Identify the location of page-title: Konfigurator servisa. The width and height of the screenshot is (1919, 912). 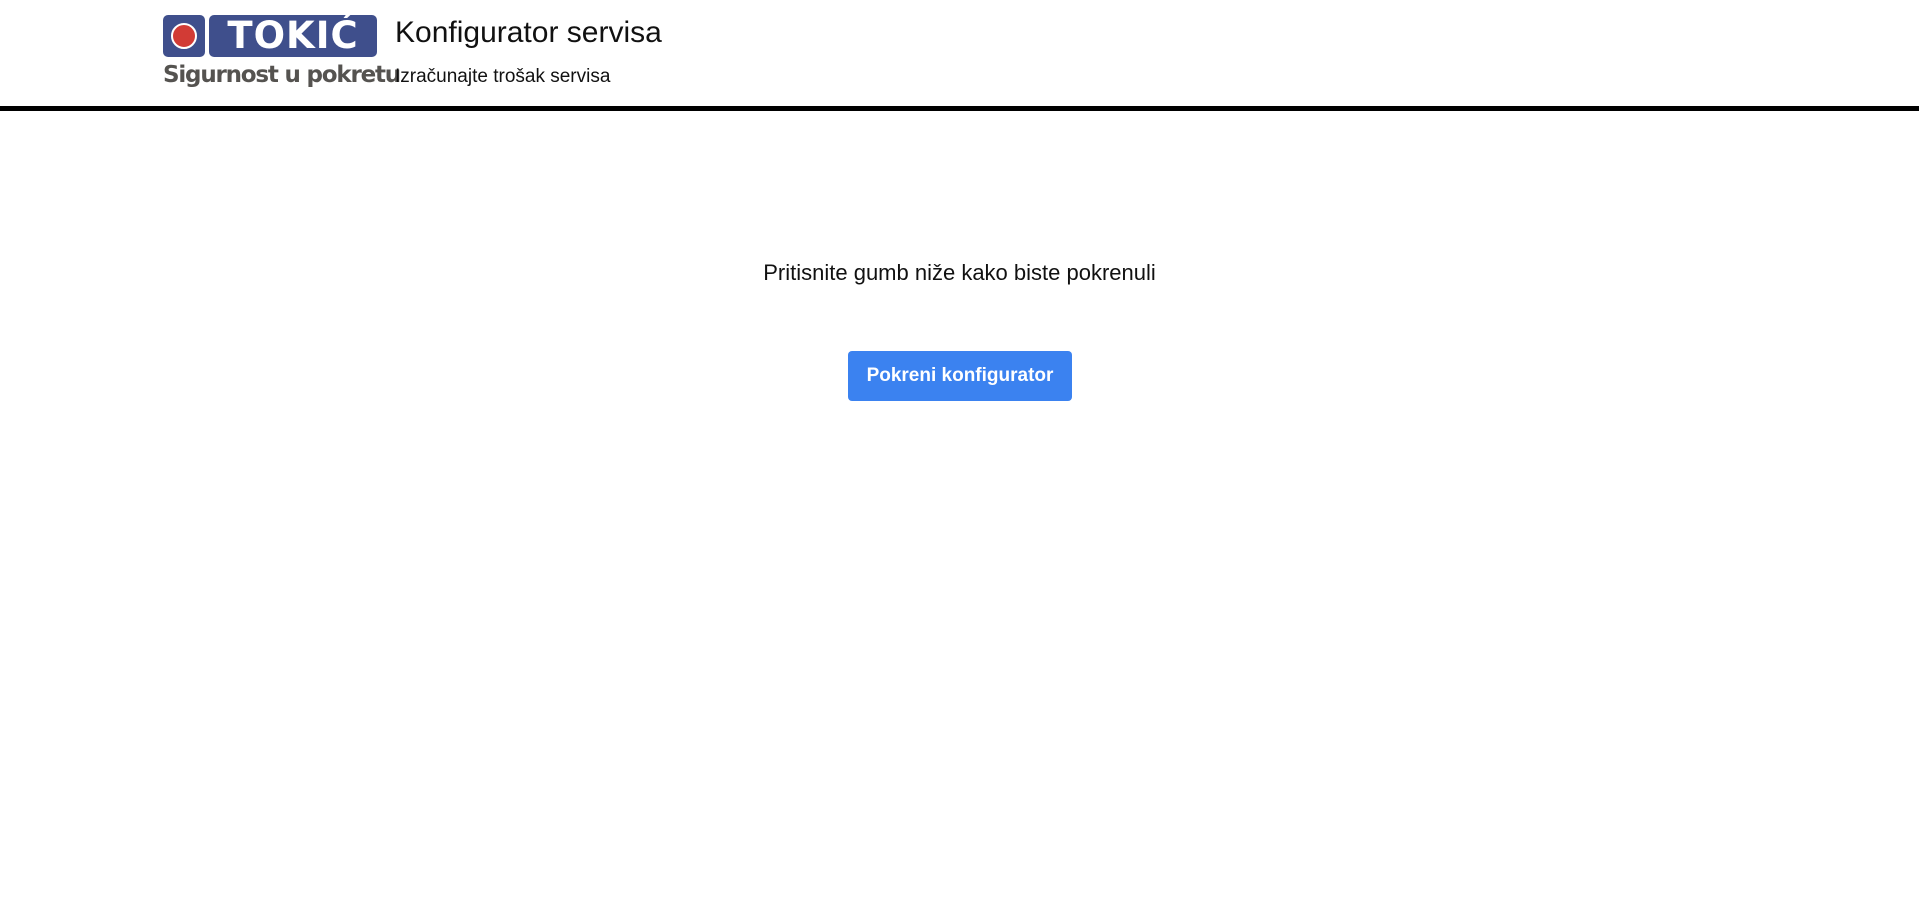
(528, 32).